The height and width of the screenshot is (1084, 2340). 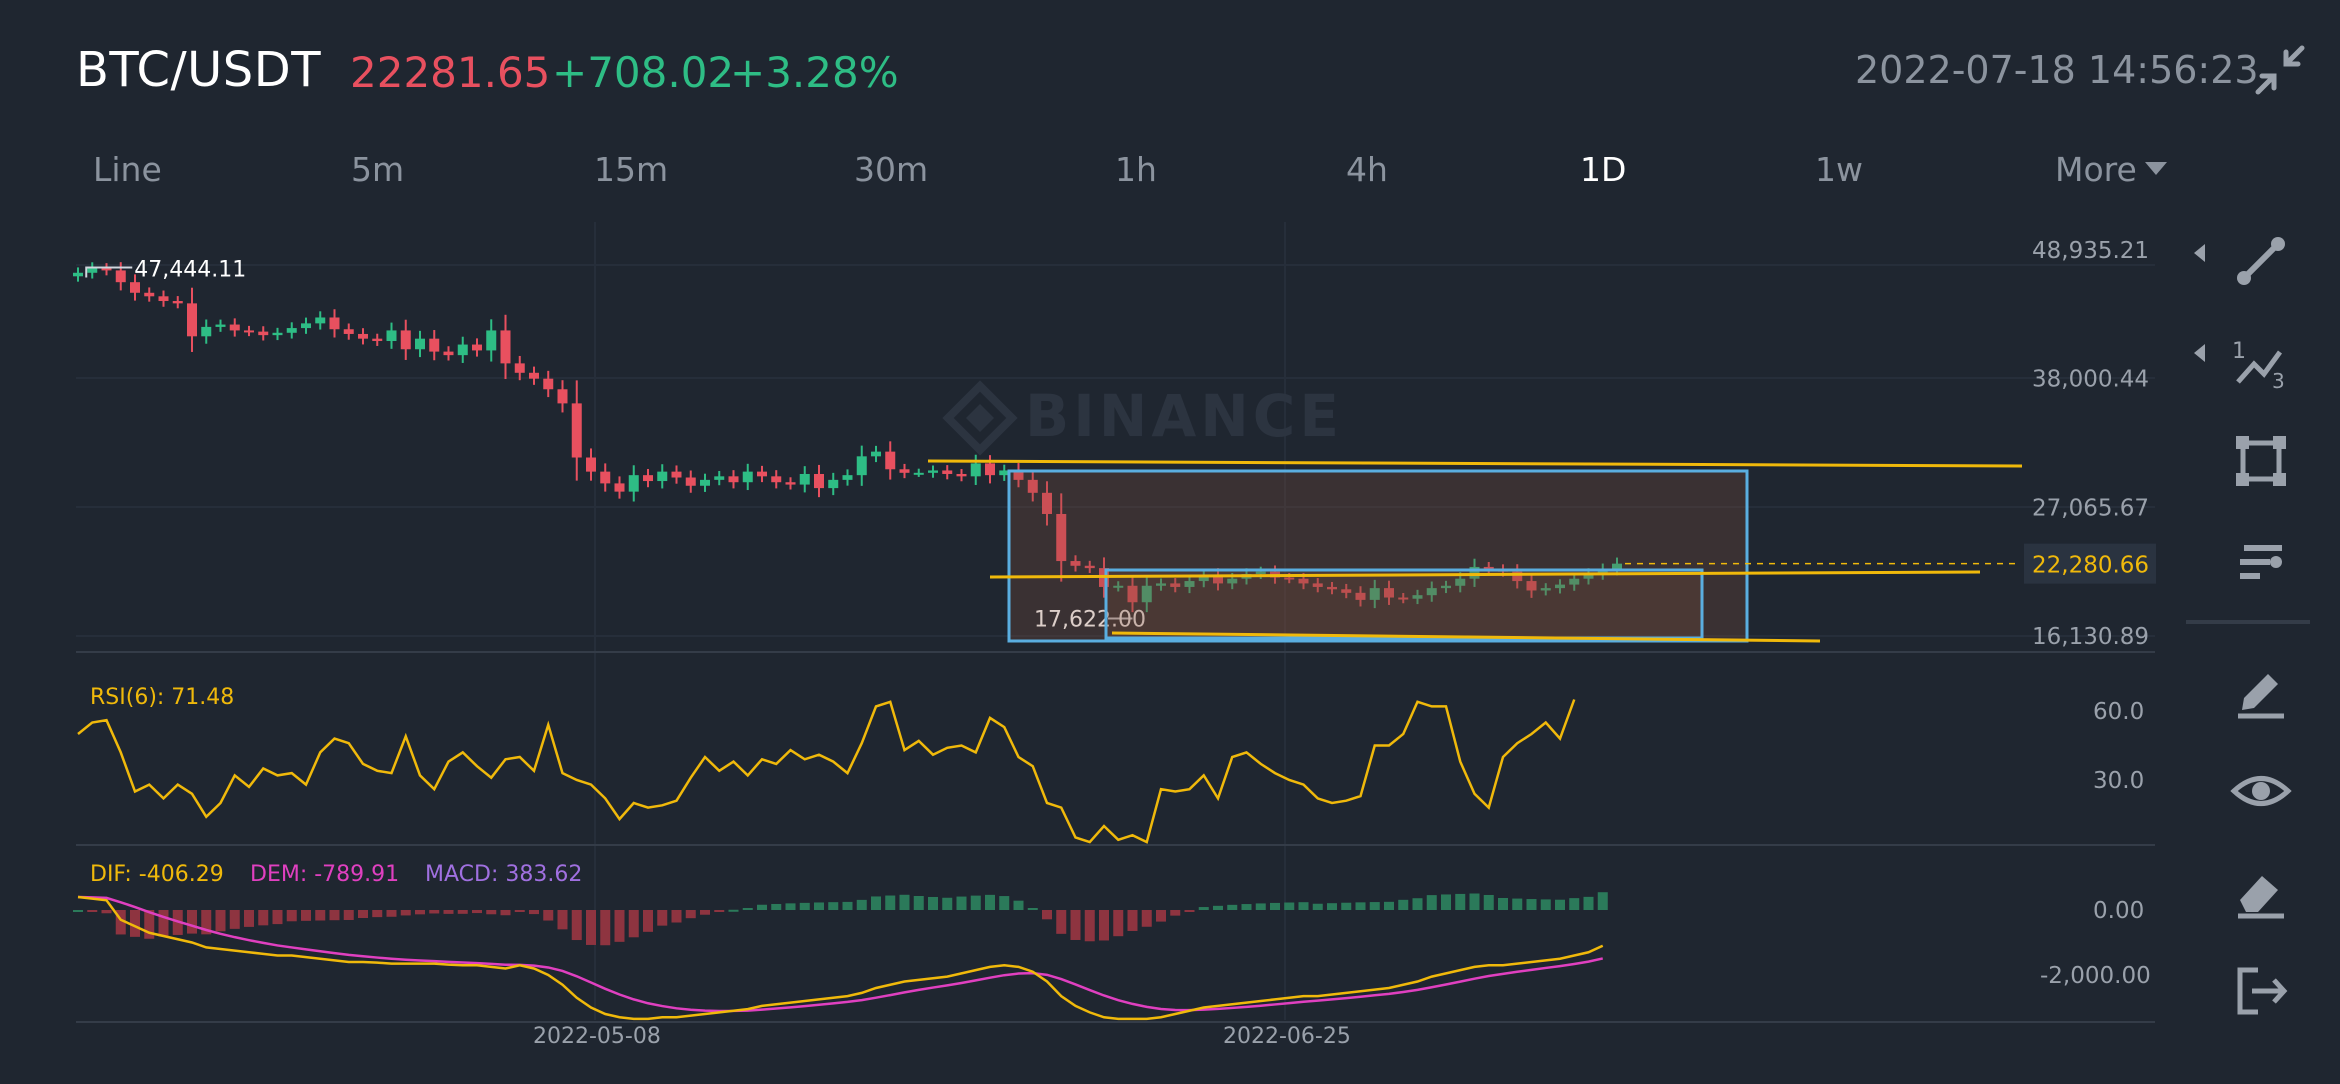 I want to click on tab-more: More, so click(x=2111, y=169).